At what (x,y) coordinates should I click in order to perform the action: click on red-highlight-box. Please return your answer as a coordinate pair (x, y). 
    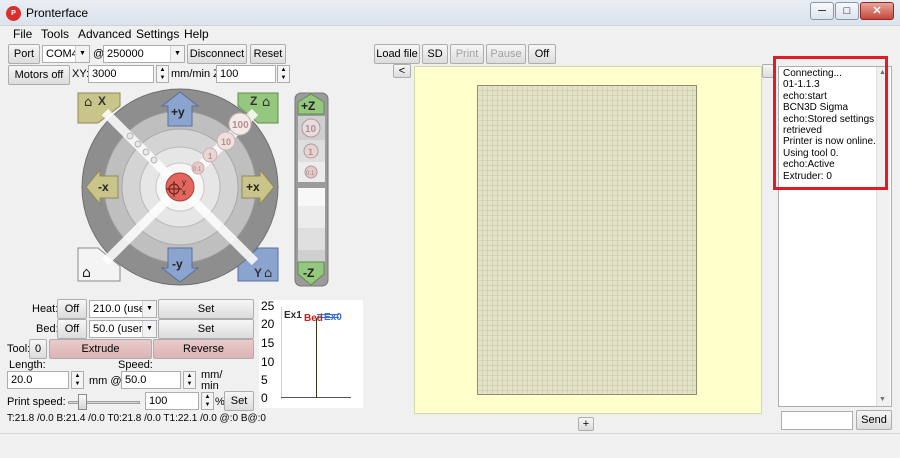
    Looking at the image, I should click on (830, 123).